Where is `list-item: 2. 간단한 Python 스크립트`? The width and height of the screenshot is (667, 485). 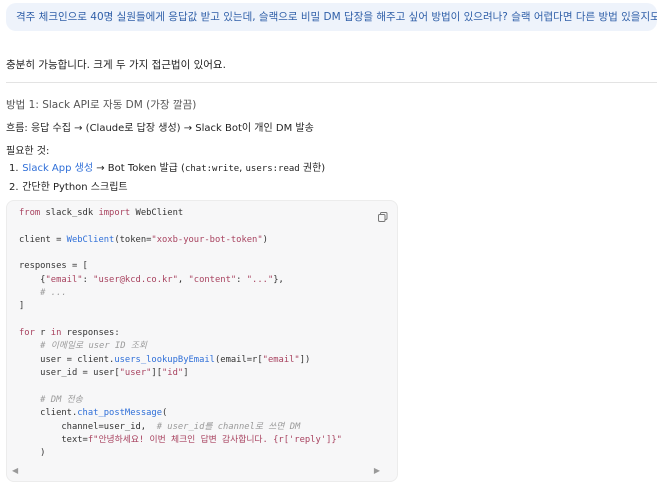 list-item: 2. 간단한 Python 스크립트 is located at coordinates (68, 187).